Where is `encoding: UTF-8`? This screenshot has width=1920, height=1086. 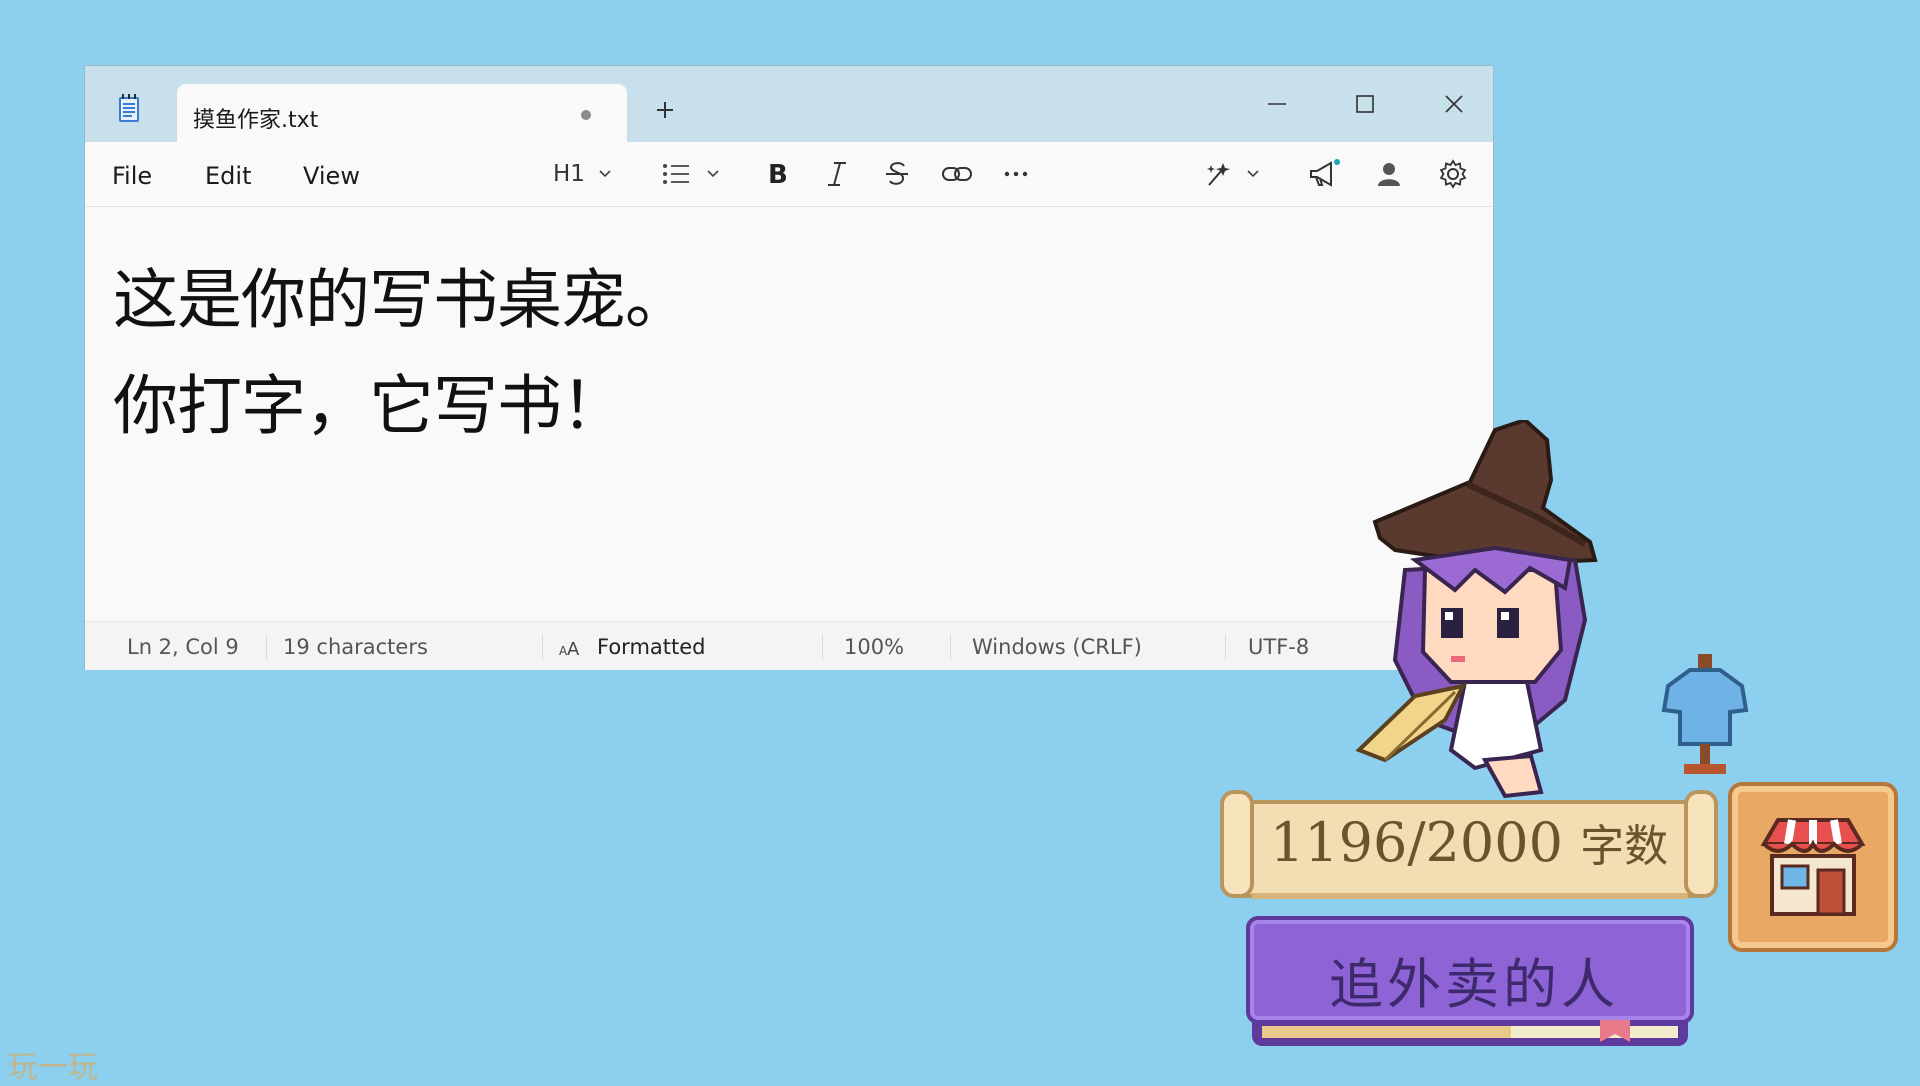
encoding: UTF-8 is located at coordinates (1278, 647).